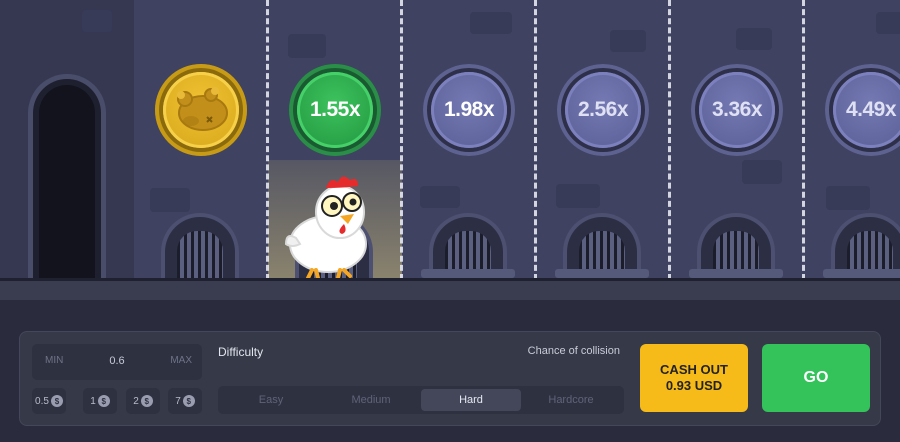  I want to click on quick-bet-value: 0.5, so click(42, 401).